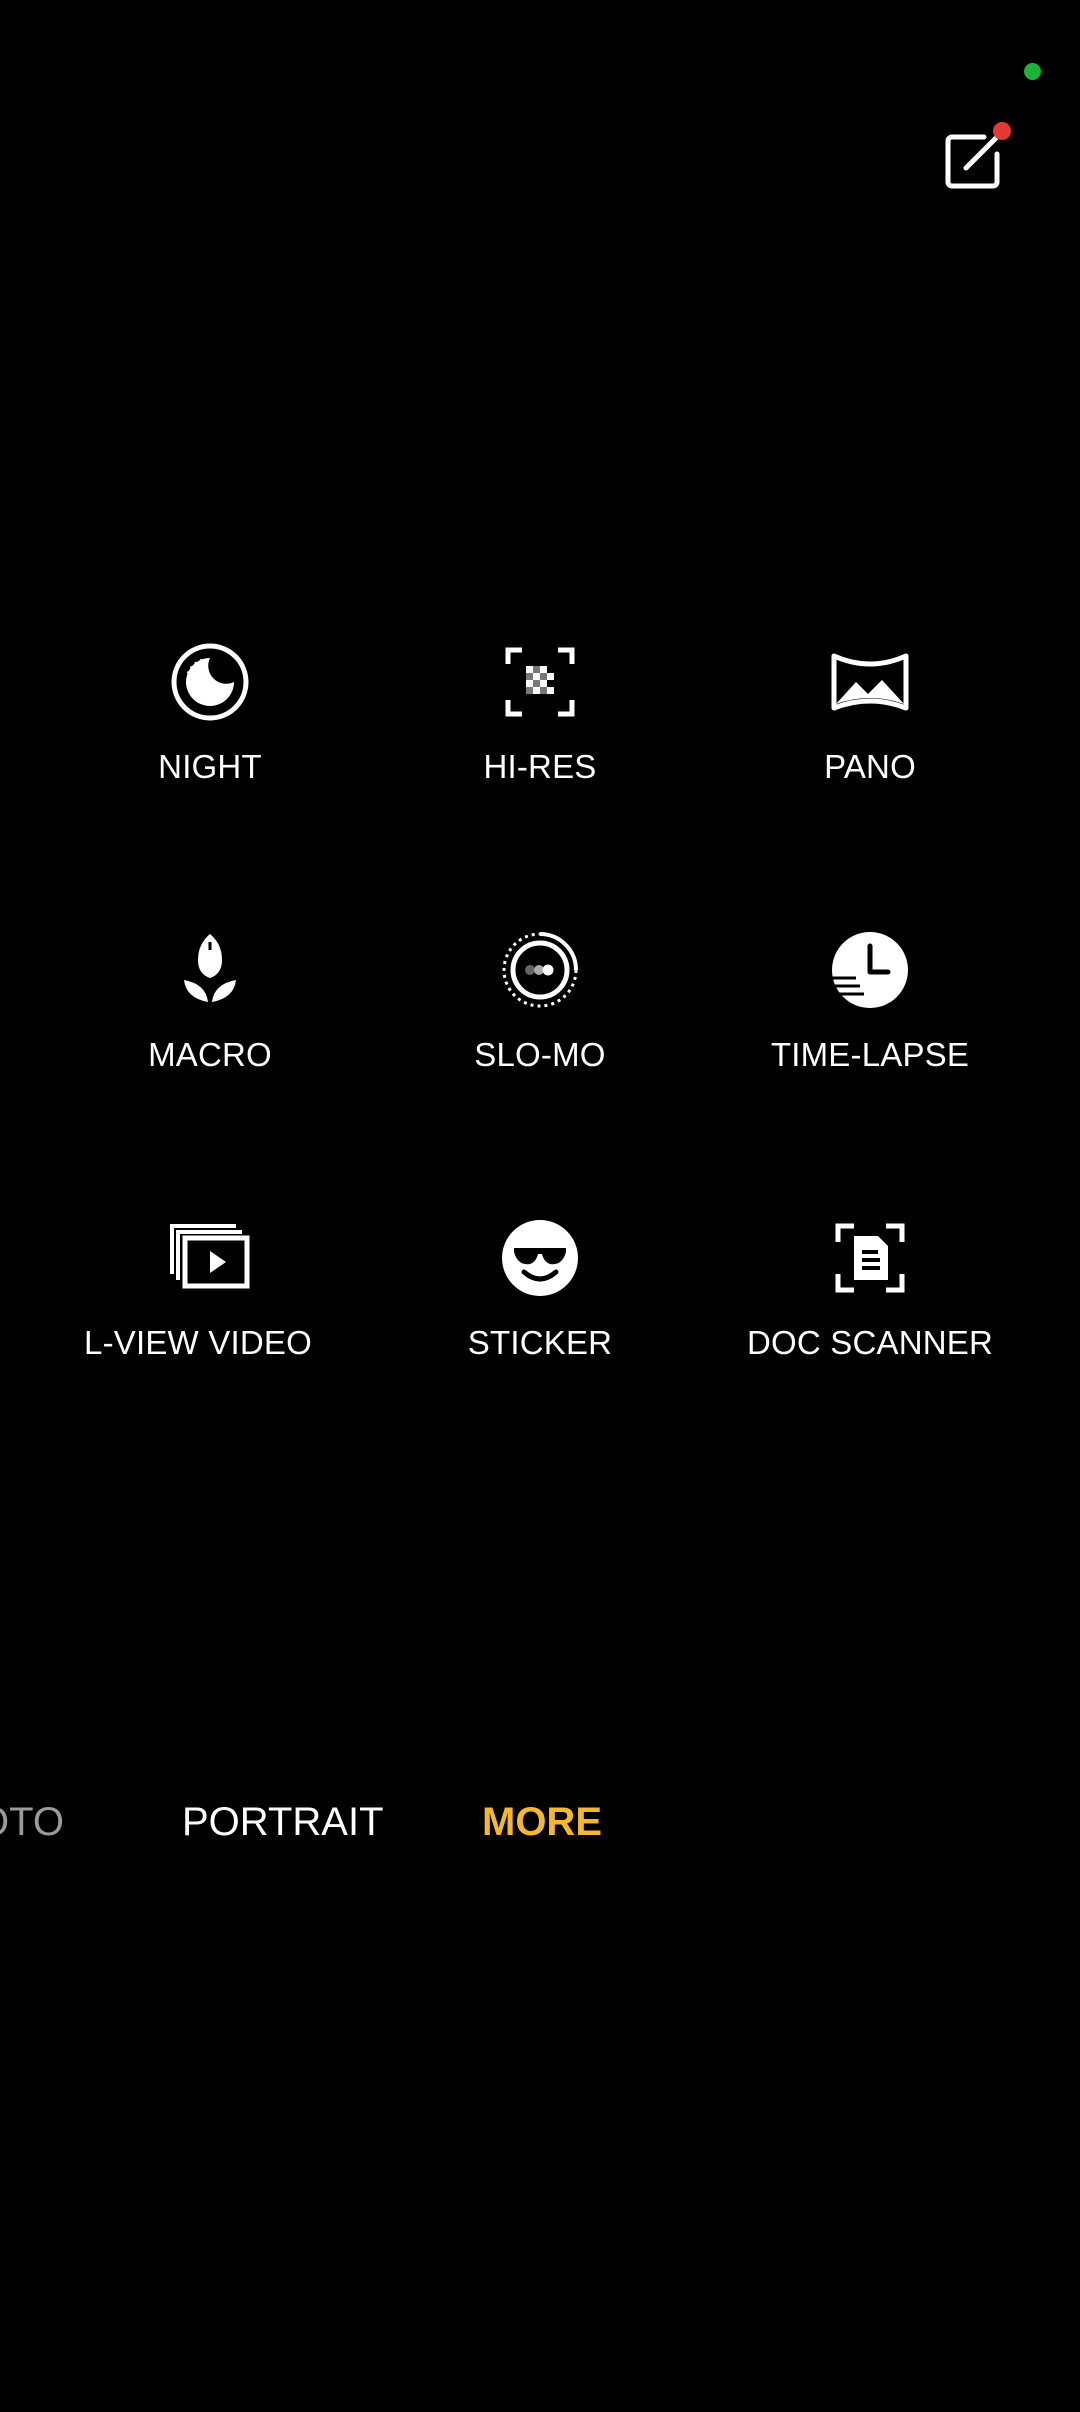 This screenshot has height=2412, width=1080. What do you see at coordinates (542, 1822) in the screenshot?
I see `tab-more: MORE` at bounding box center [542, 1822].